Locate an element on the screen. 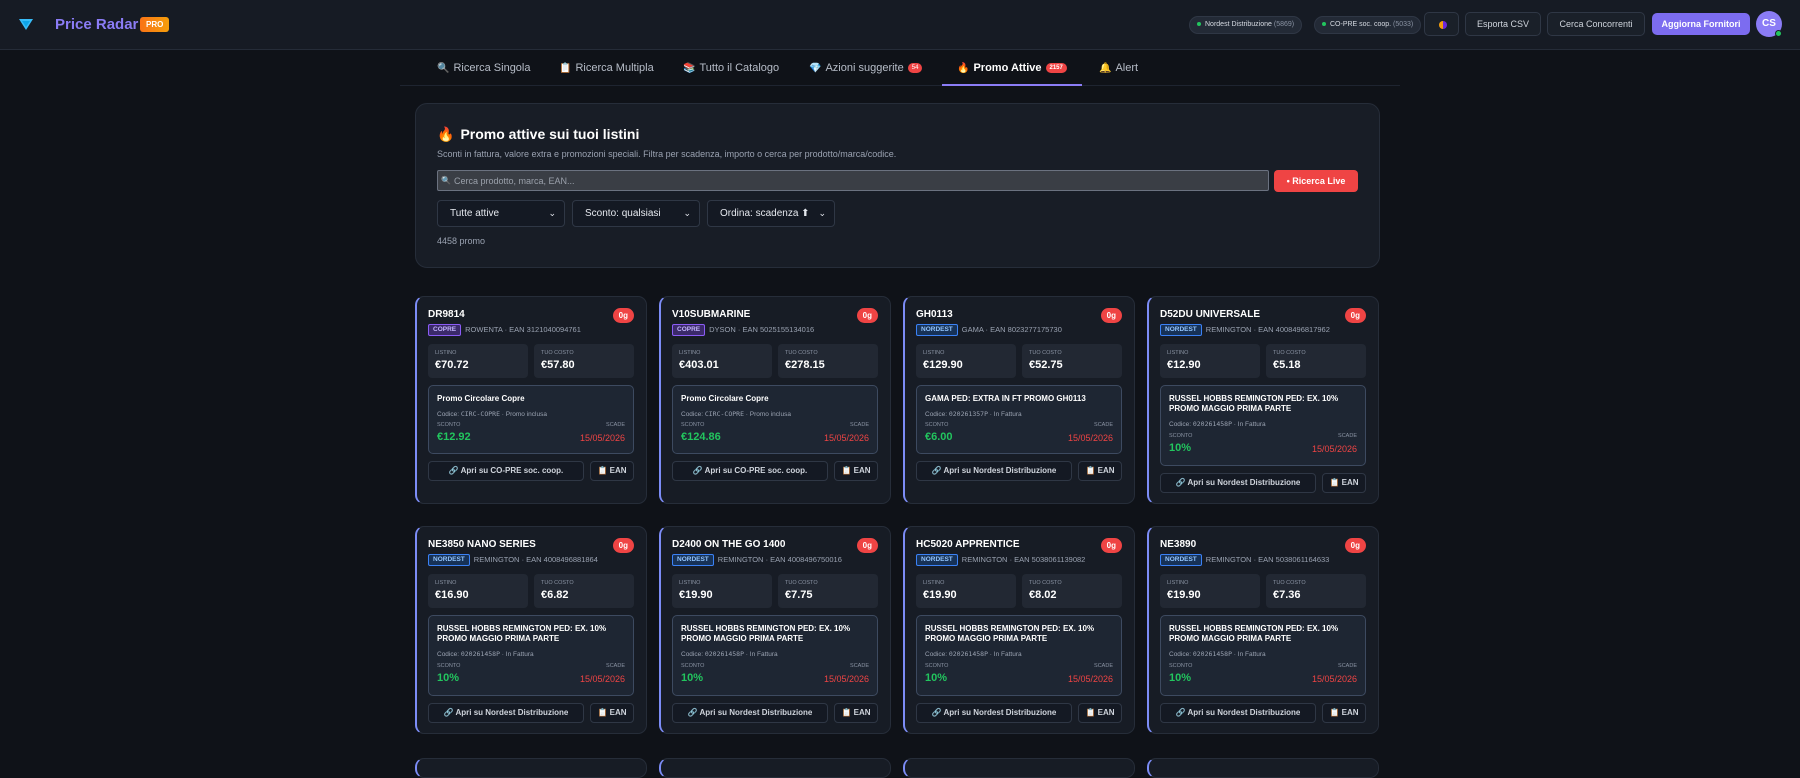 This screenshot has width=1800, height=778. product-meta: COPRE DYSON · EAN 5025155134016 is located at coordinates (743, 330).